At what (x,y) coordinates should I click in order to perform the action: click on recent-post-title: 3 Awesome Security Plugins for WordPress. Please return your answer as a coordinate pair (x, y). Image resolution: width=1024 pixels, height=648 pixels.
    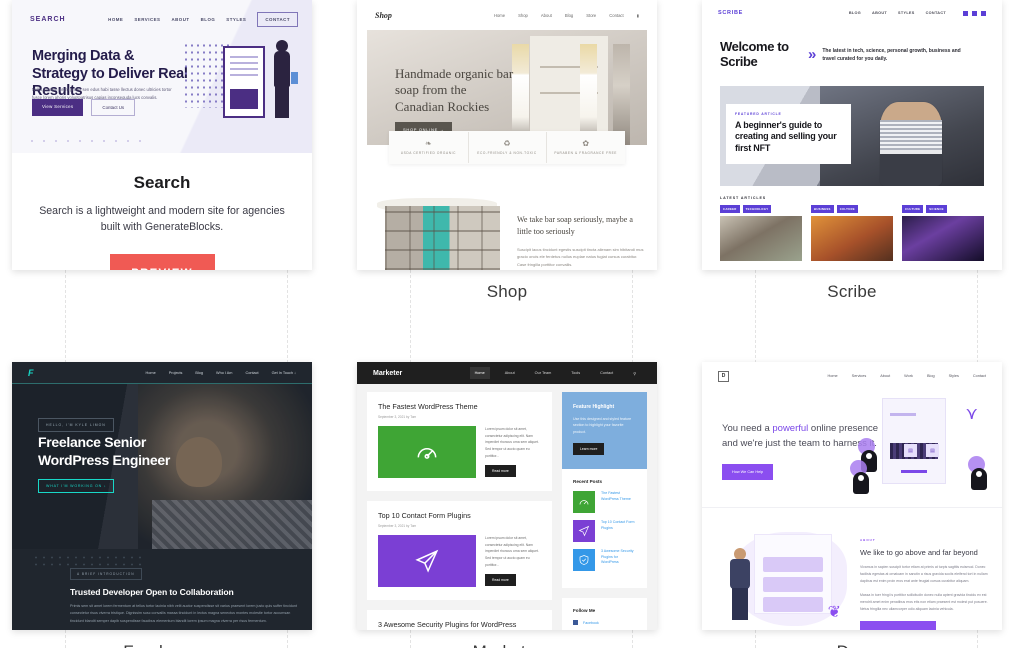
    Looking at the image, I should click on (618, 557).